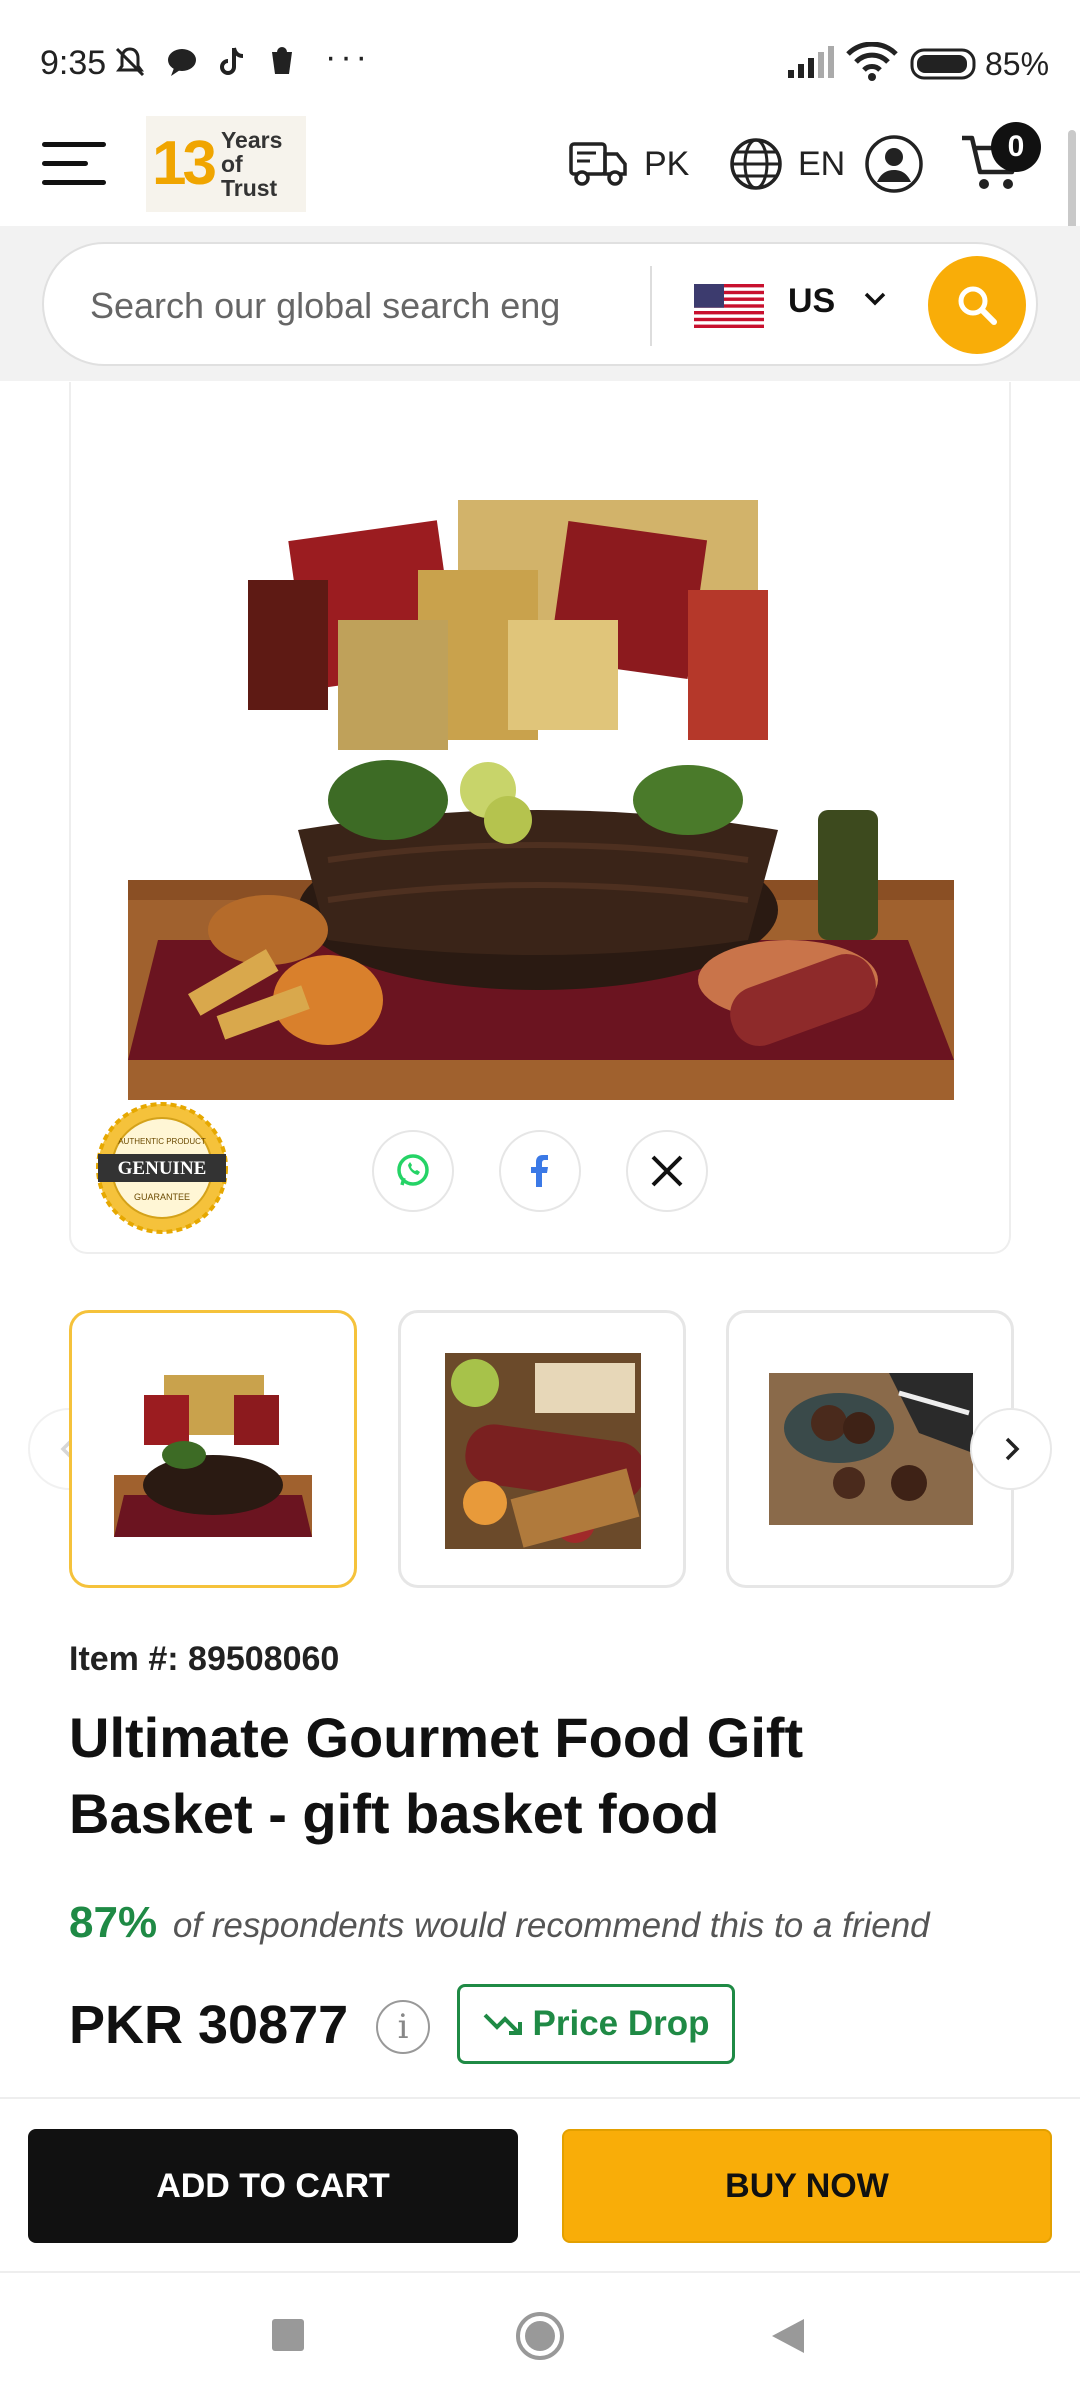 Image resolution: width=1080 pixels, height=2400 pixels. What do you see at coordinates (628, 164) in the screenshot?
I see `shipping-country-selector: PK` at bounding box center [628, 164].